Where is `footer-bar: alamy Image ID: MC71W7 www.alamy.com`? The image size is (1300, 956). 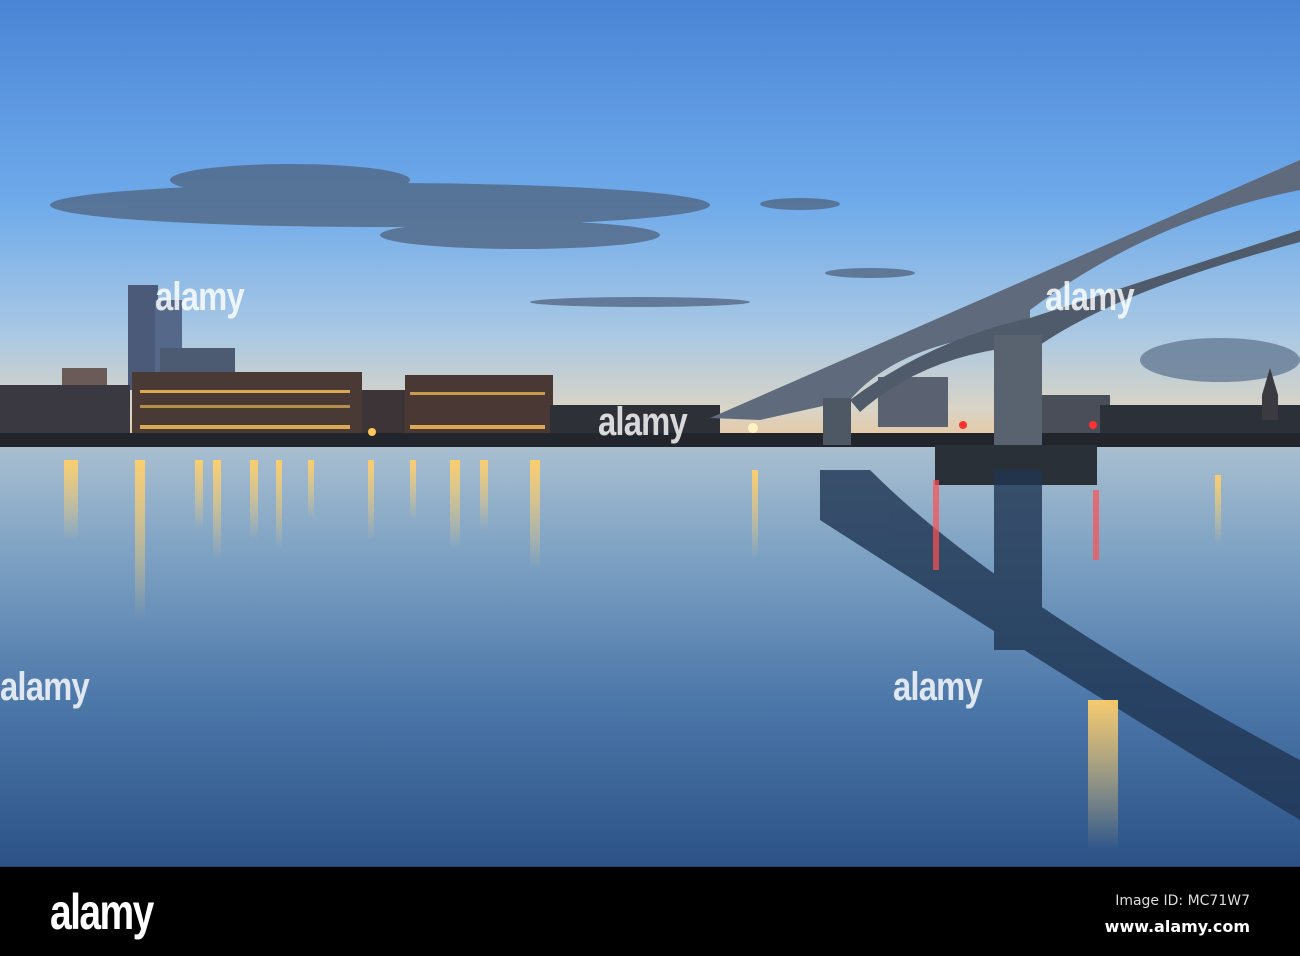
footer-bar: alamy Image ID: MC71W7 www.alamy.com is located at coordinates (650, 911).